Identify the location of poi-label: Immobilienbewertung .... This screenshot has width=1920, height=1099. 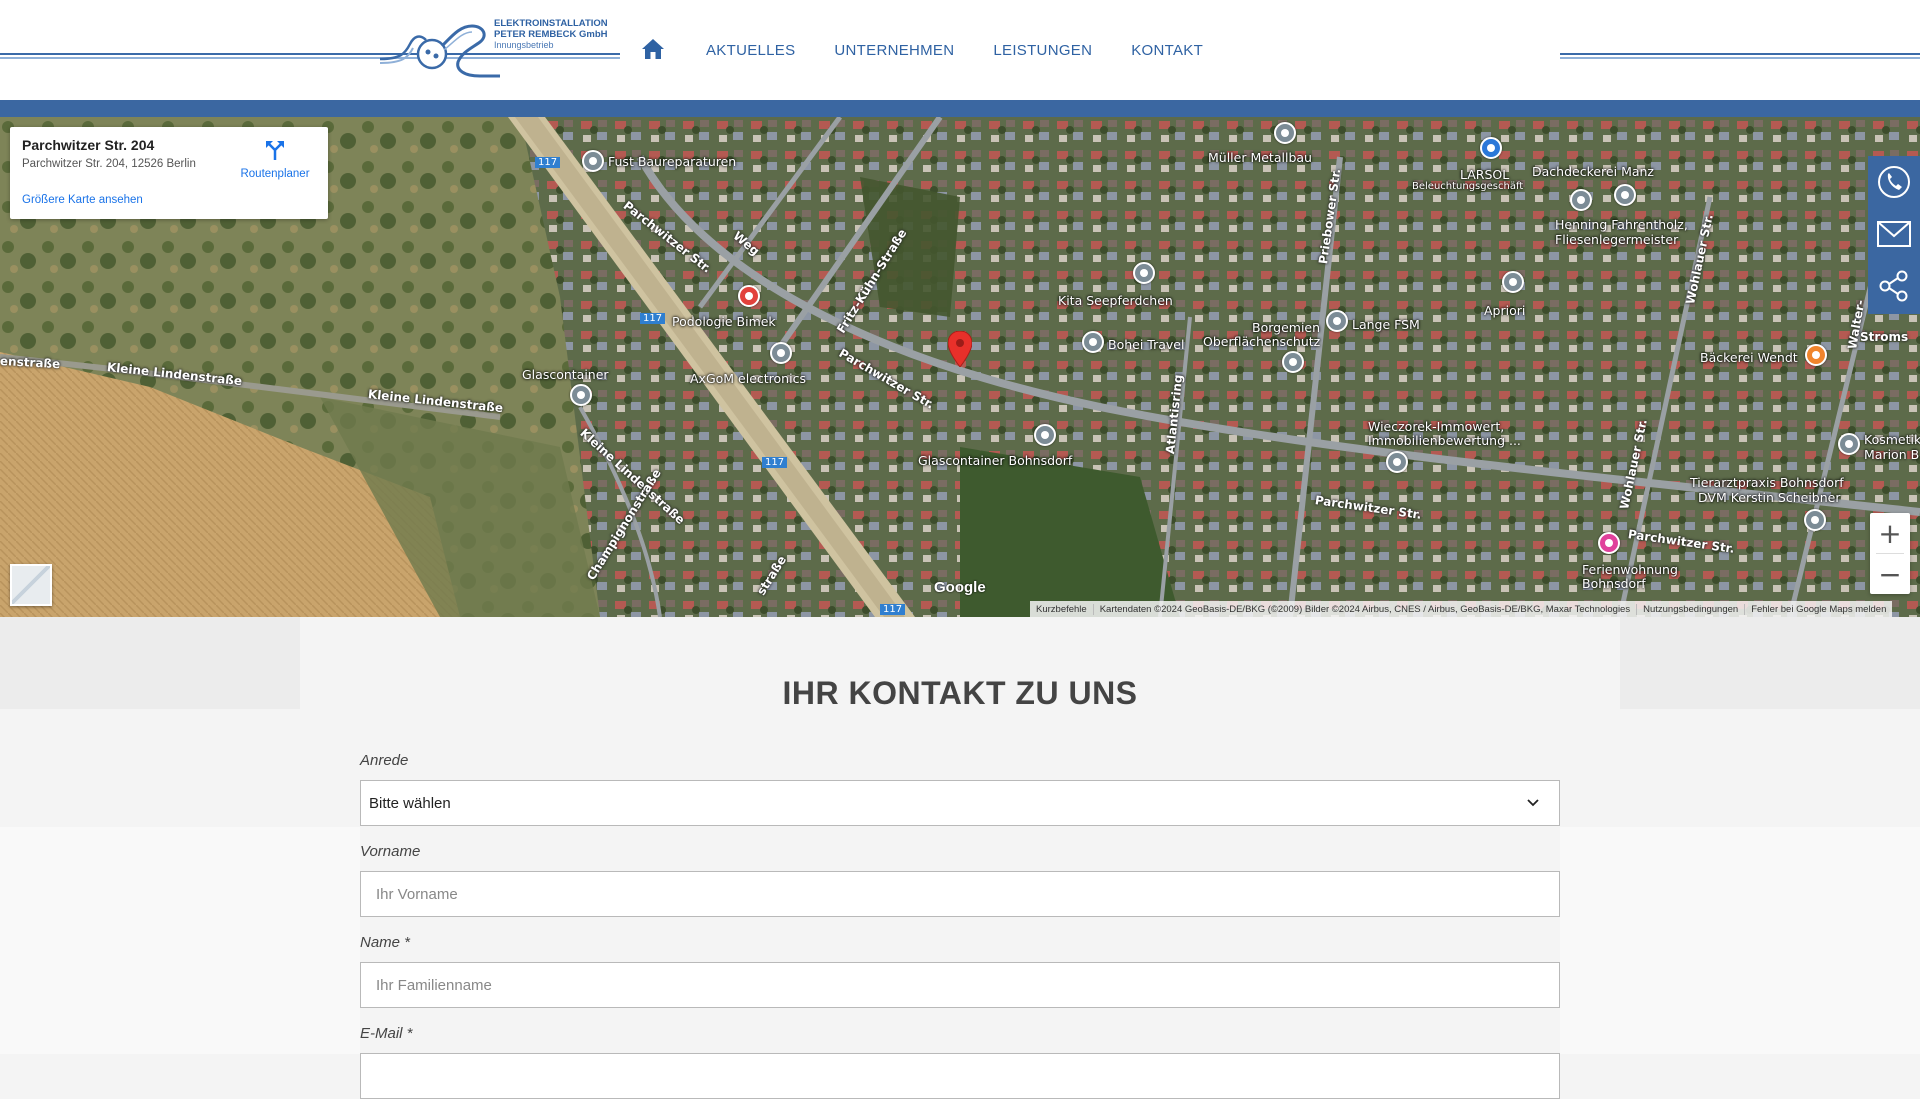
(1444, 440).